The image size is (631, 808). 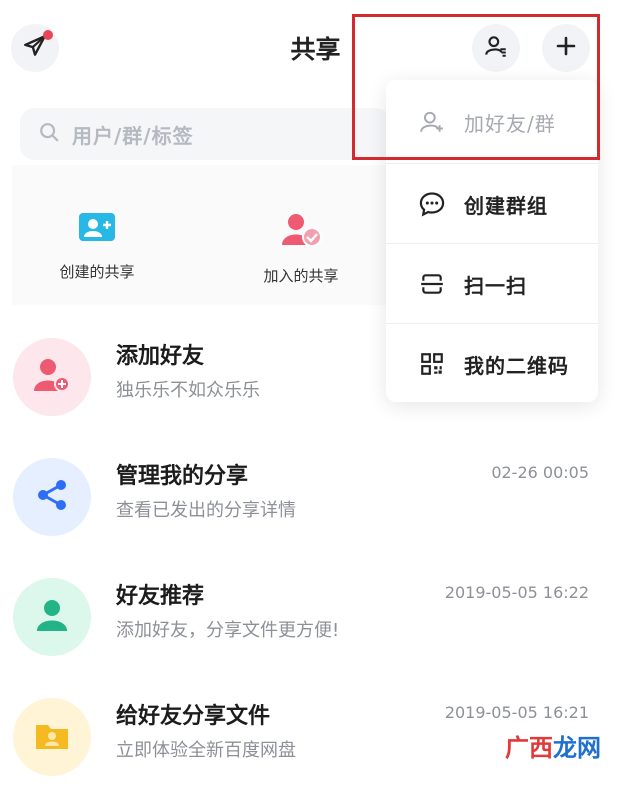 What do you see at coordinates (160, 596) in the screenshot?
I see `list-item-title: 好友推荐` at bounding box center [160, 596].